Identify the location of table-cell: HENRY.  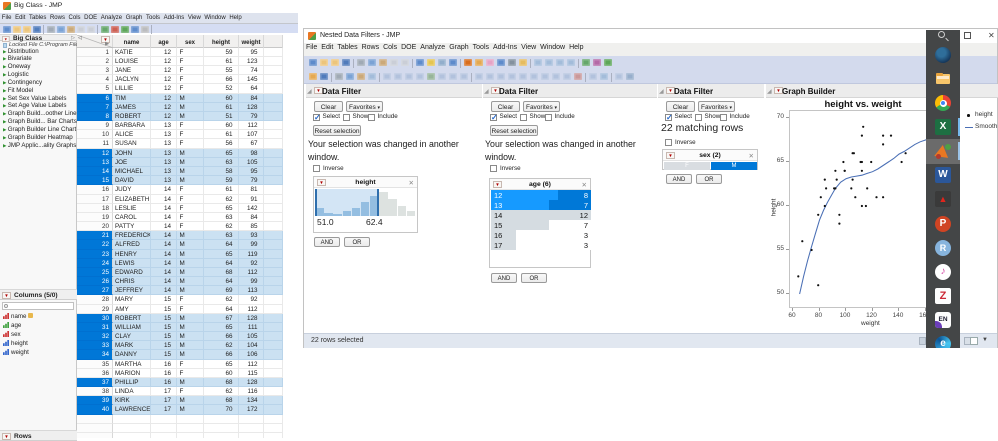
(132, 254).